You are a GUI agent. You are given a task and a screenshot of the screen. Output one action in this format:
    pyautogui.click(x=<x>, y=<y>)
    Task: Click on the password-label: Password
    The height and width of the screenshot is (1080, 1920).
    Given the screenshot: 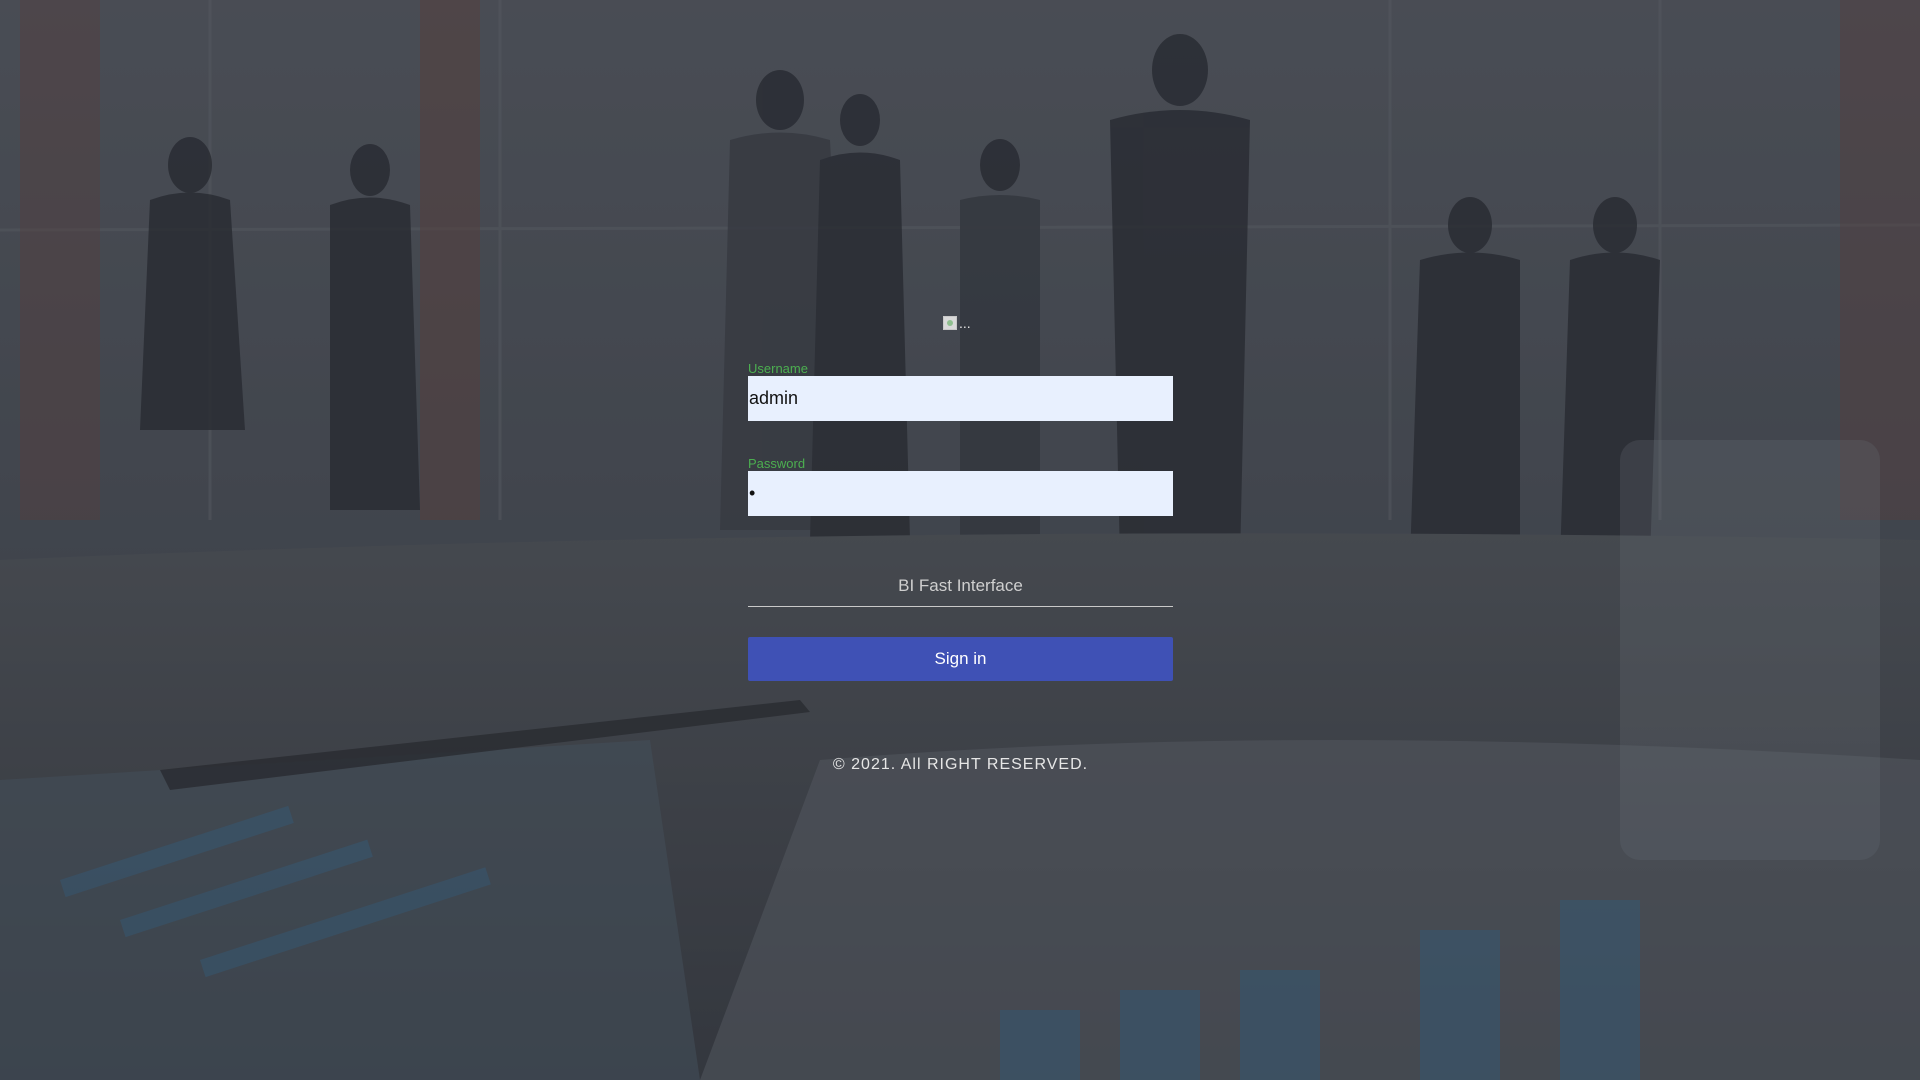 What is the action you would take?
    pyautogui.click(x=777, y=463)
    